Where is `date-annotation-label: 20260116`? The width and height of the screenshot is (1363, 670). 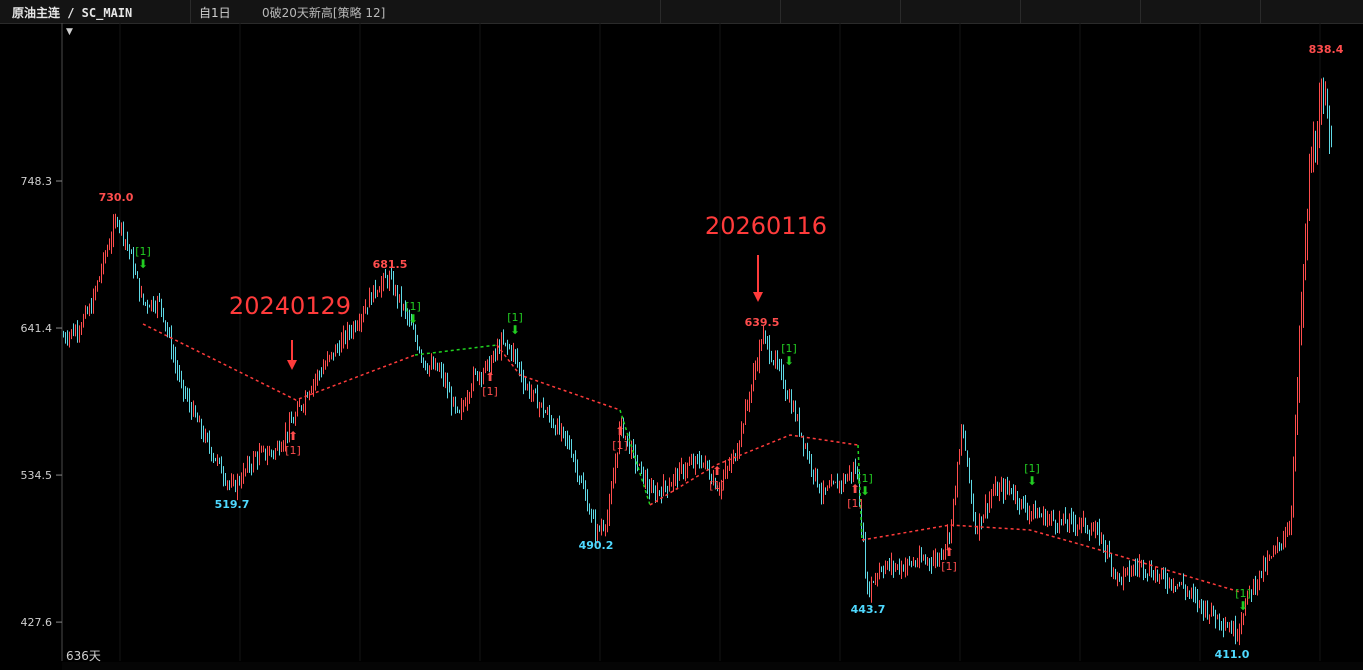
date-annotation-label: 20260116 is located at coordinates (766, 226).